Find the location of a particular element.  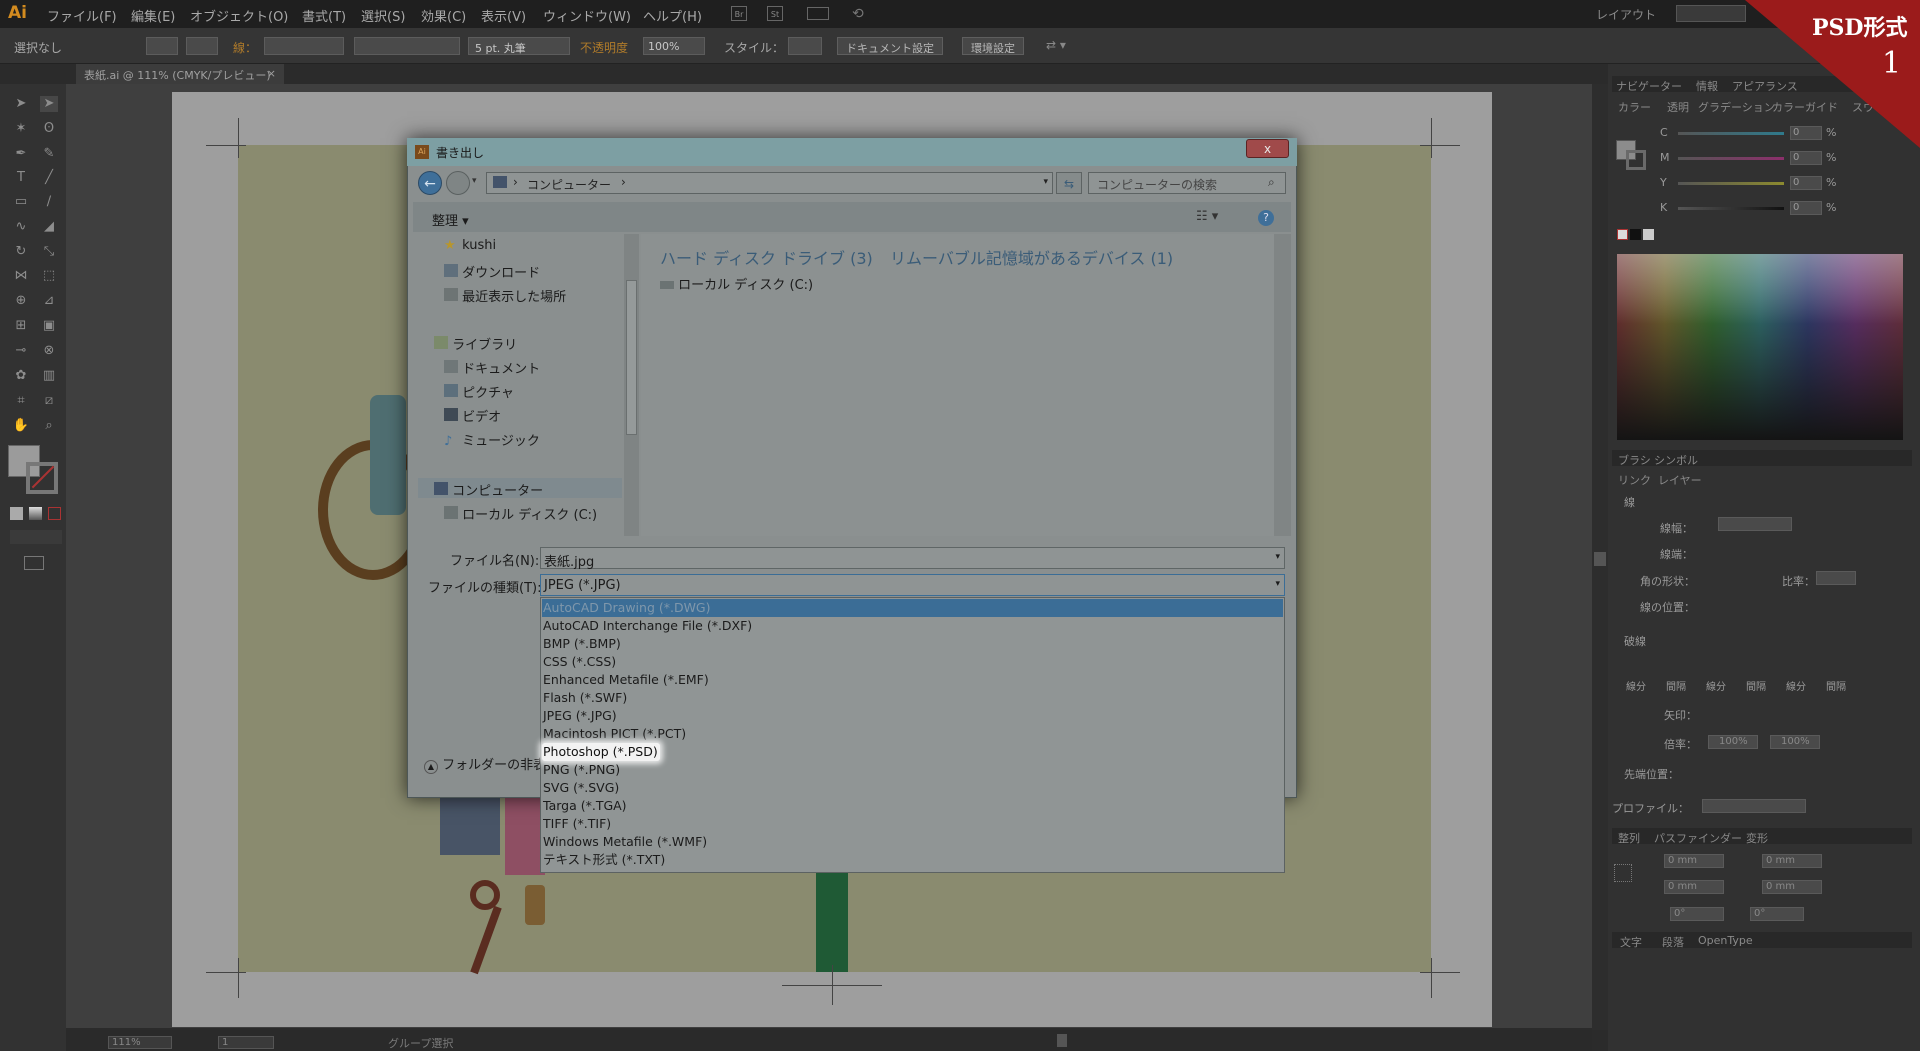

tab-opentype: OpenType is located at coordinates (1725, 940).